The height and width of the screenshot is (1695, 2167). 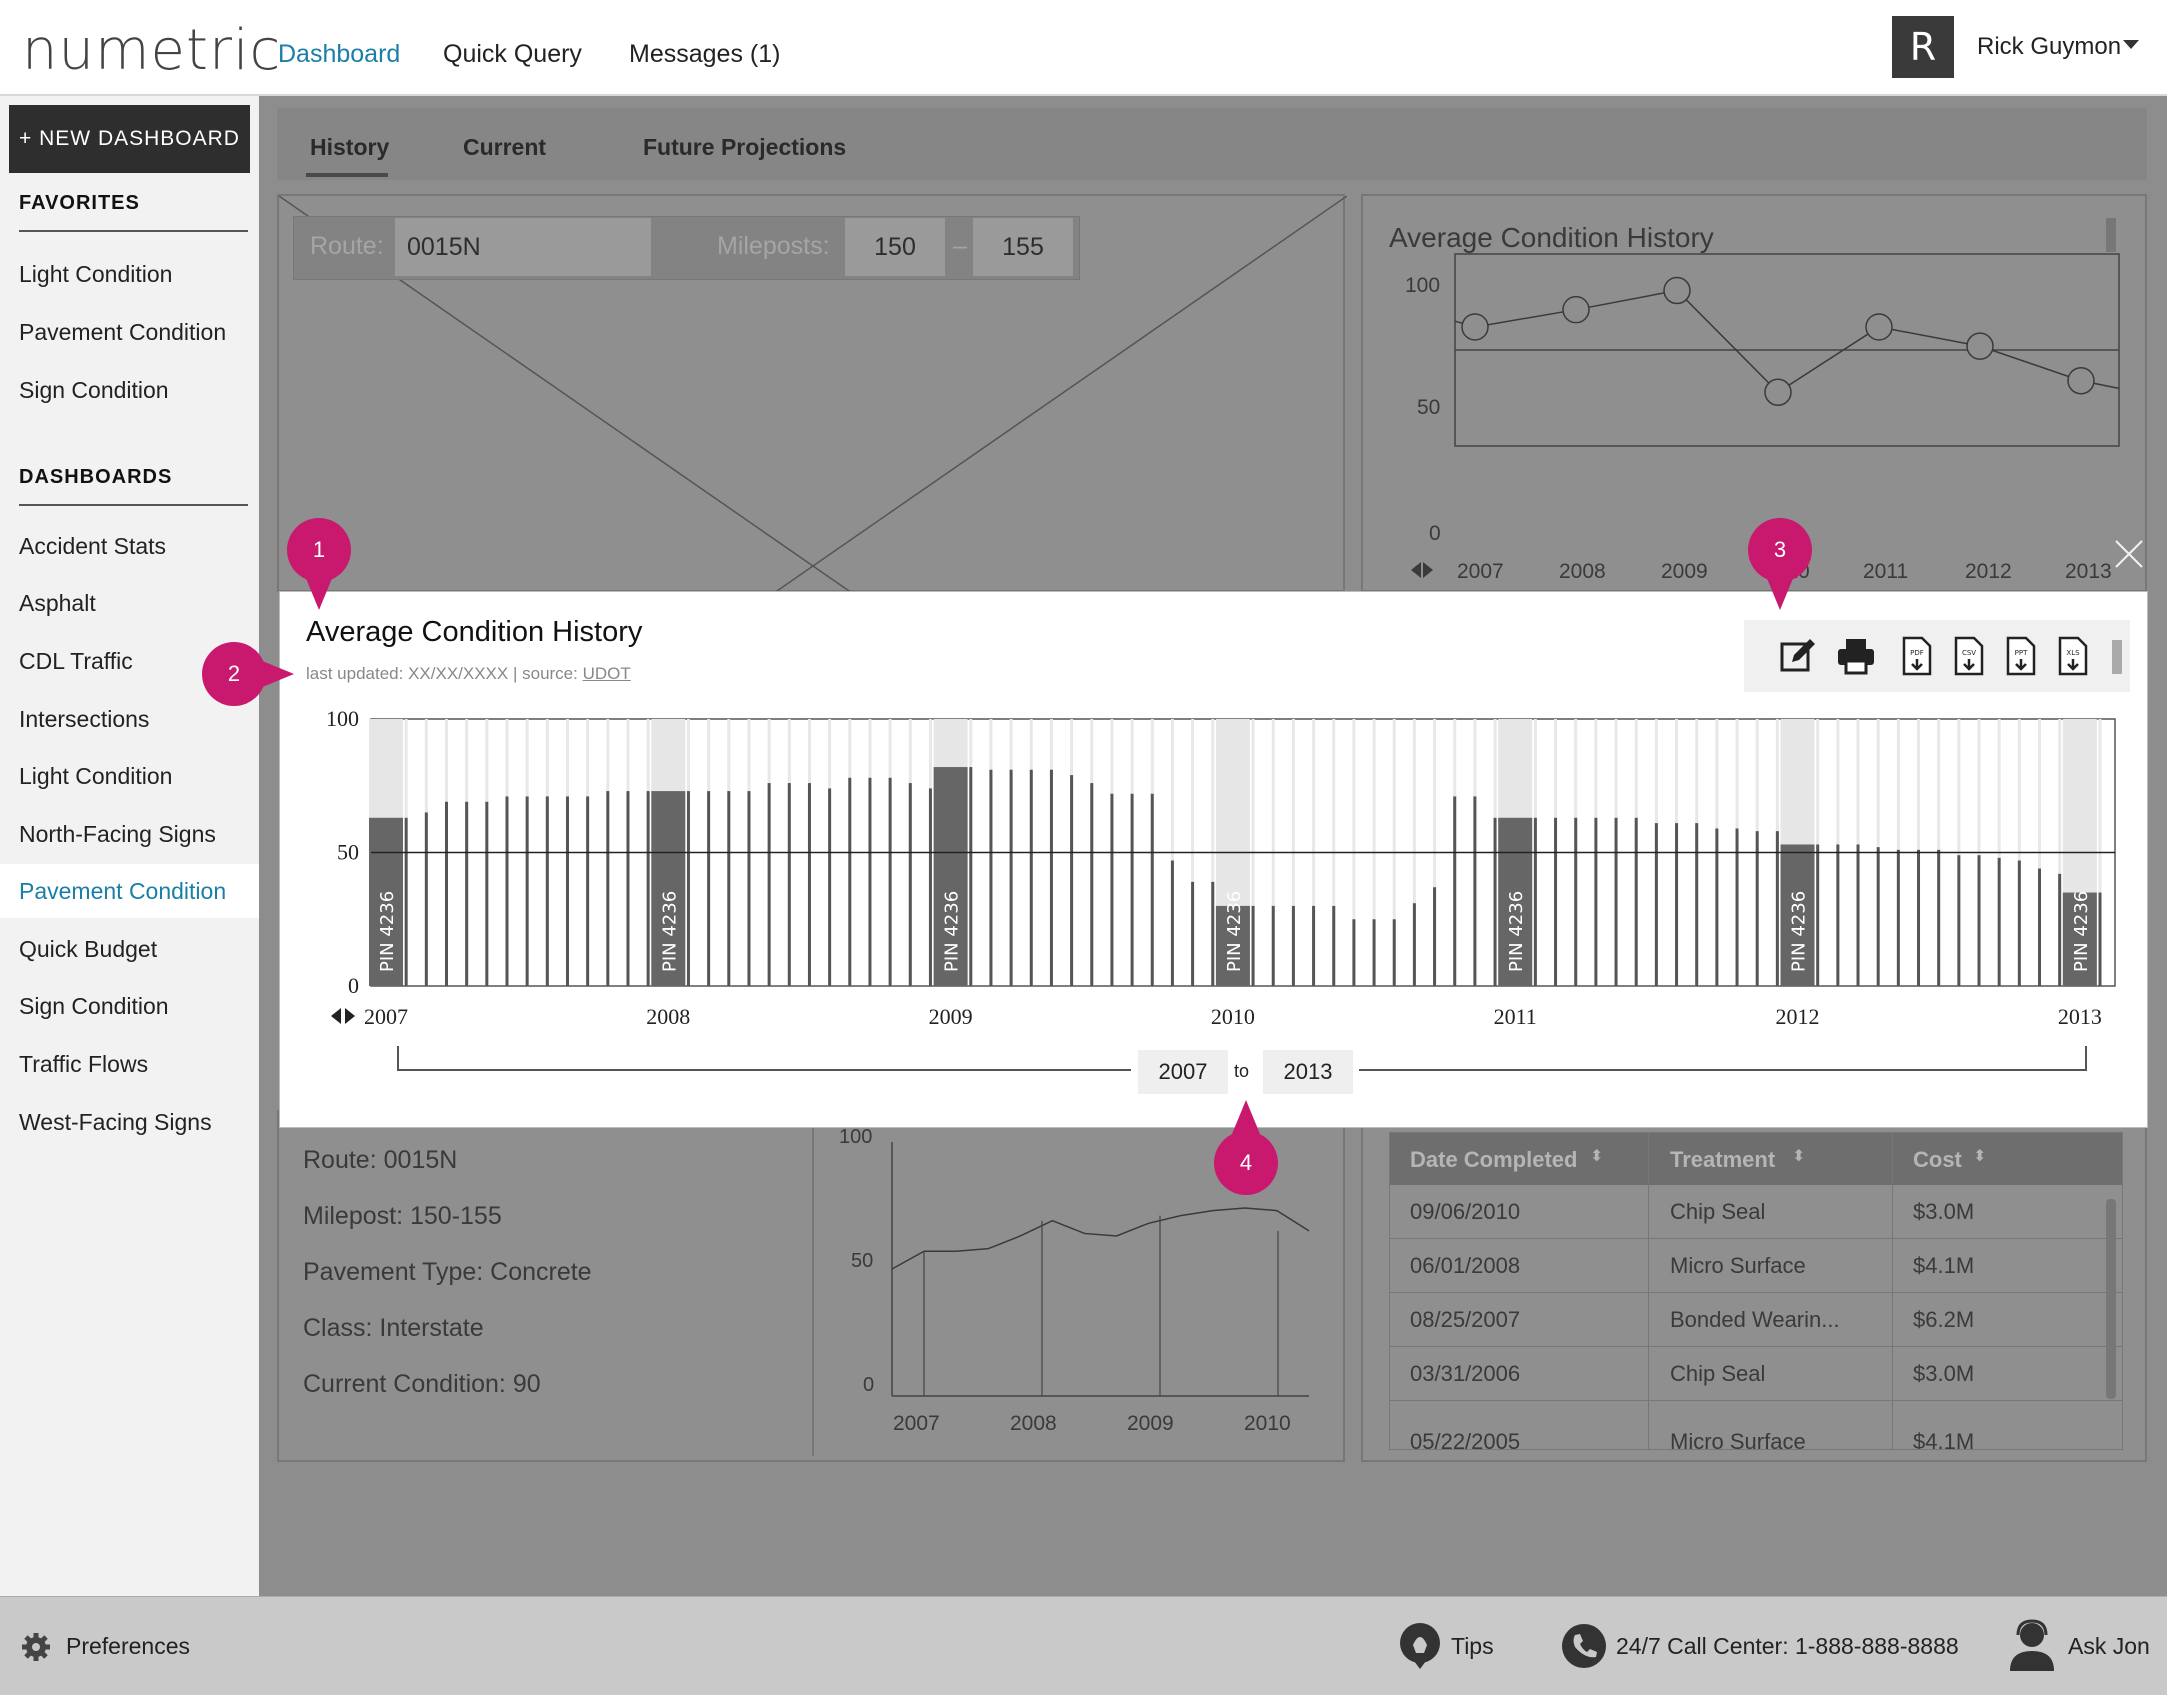 I want to click on sidebar-dashboard-item: Quick Budget, so click(x=129, y=949).